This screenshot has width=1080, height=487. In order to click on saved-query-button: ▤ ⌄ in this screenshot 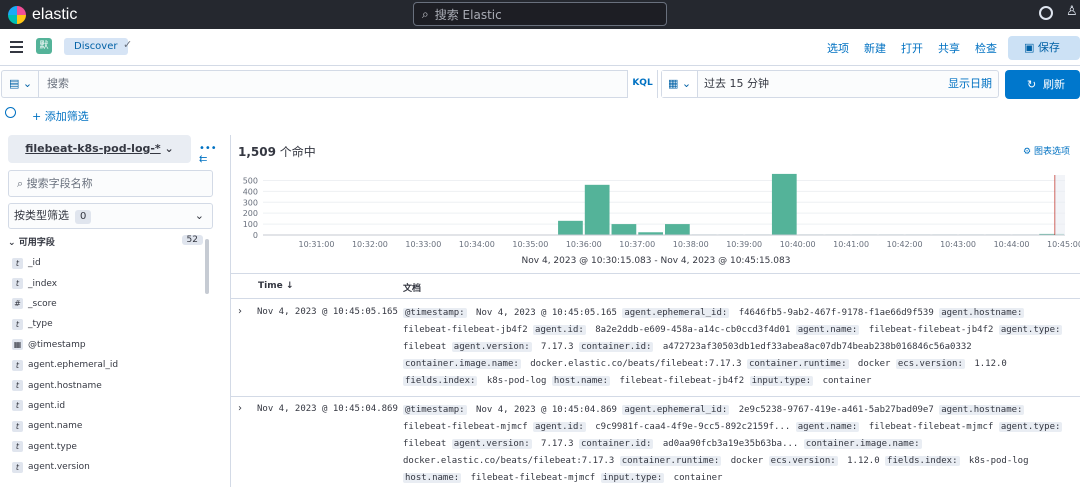, I will do `click(20, 84)`.